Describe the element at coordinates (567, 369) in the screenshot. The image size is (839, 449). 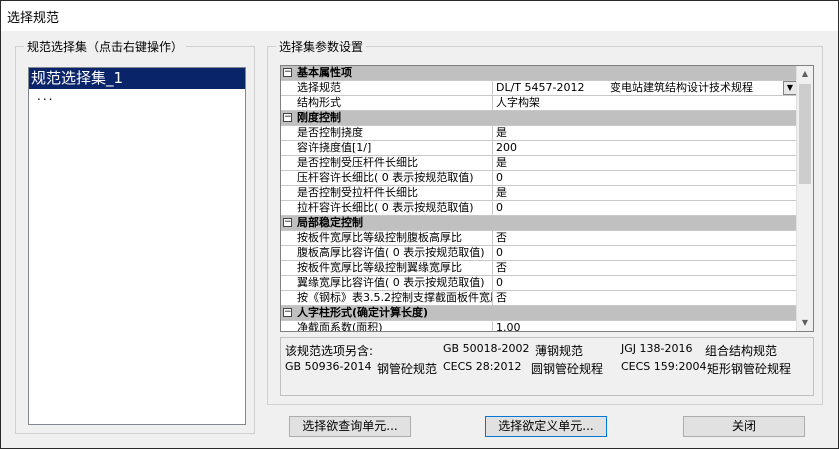
I see `spec-info-name: 圆钢管砼规程` at that location.